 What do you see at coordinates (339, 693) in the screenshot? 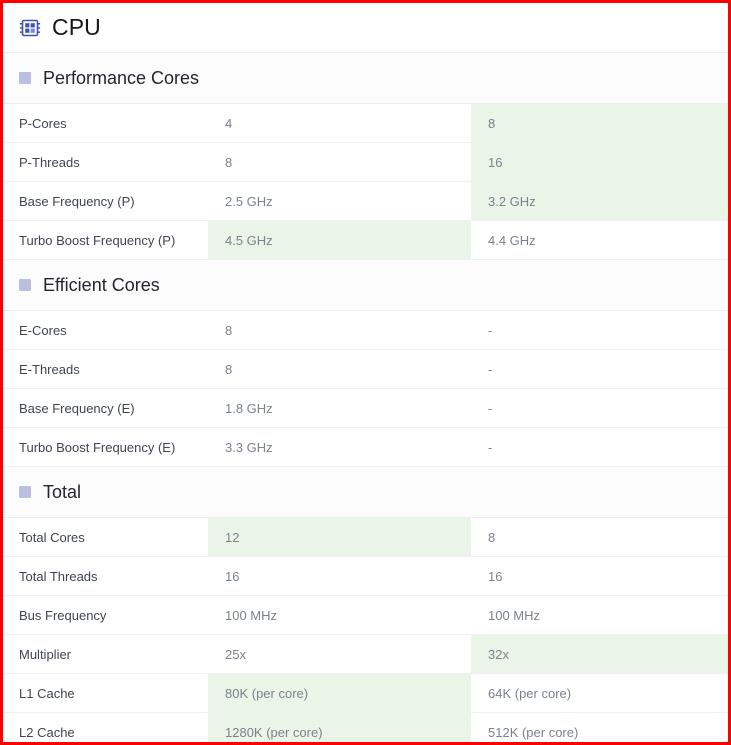
I see `row-value-col1: 80K (per core)` at bounding box center [339, 693].